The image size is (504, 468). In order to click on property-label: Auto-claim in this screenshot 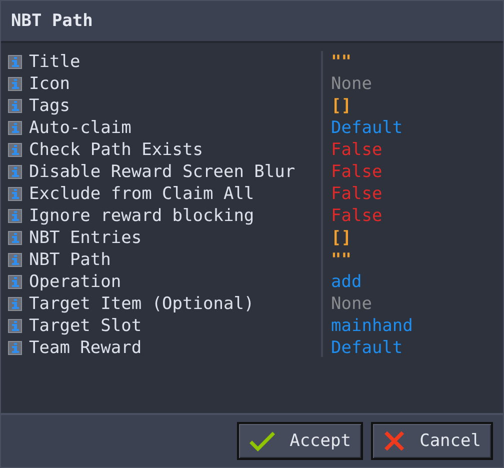, I will do `click(80, 128)`.